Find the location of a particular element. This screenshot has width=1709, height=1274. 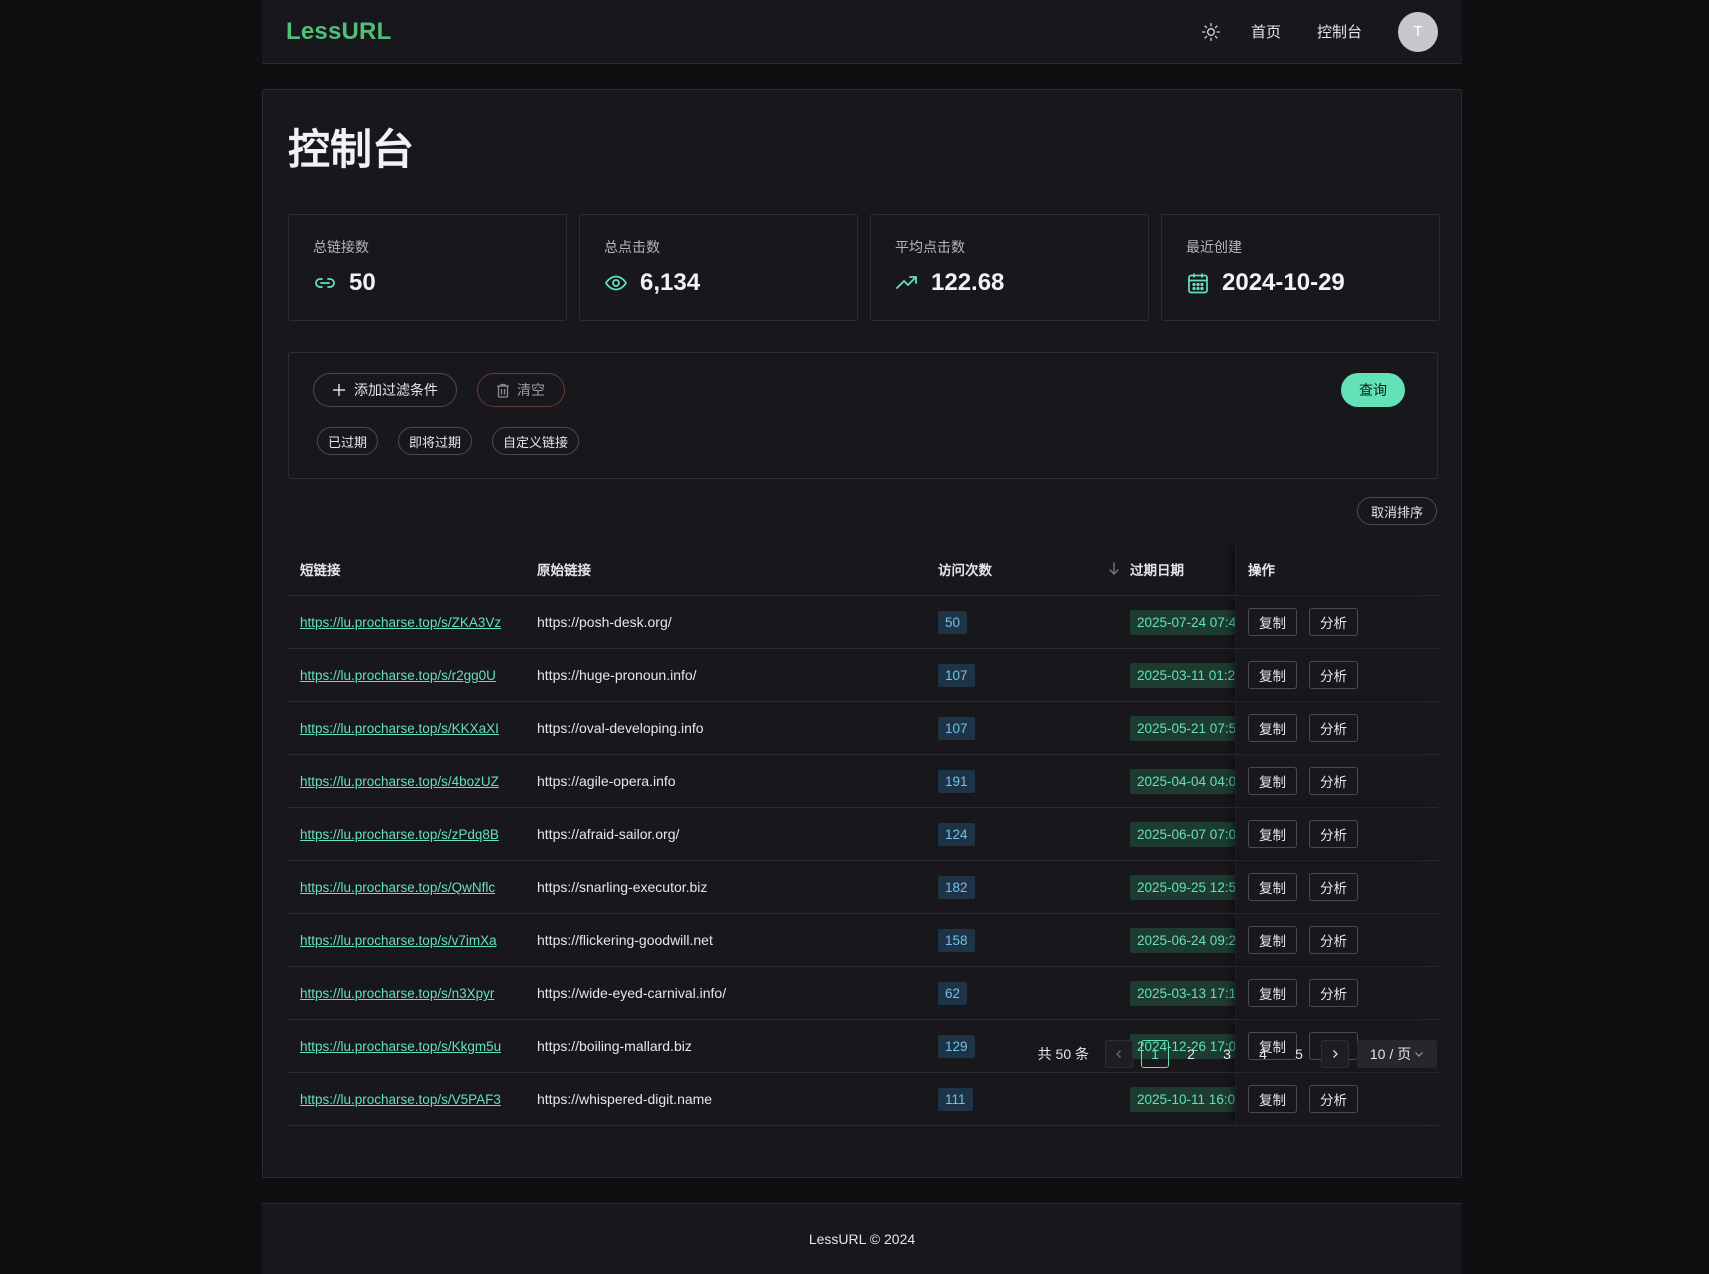

short-link-cell: https://lu.procharse.top/s/ZKA3Vz is located at coordinates (412, 622).